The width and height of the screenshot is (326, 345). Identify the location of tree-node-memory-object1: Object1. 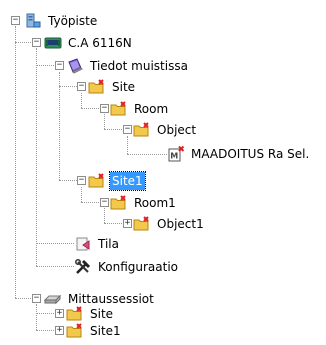
(169, 224).